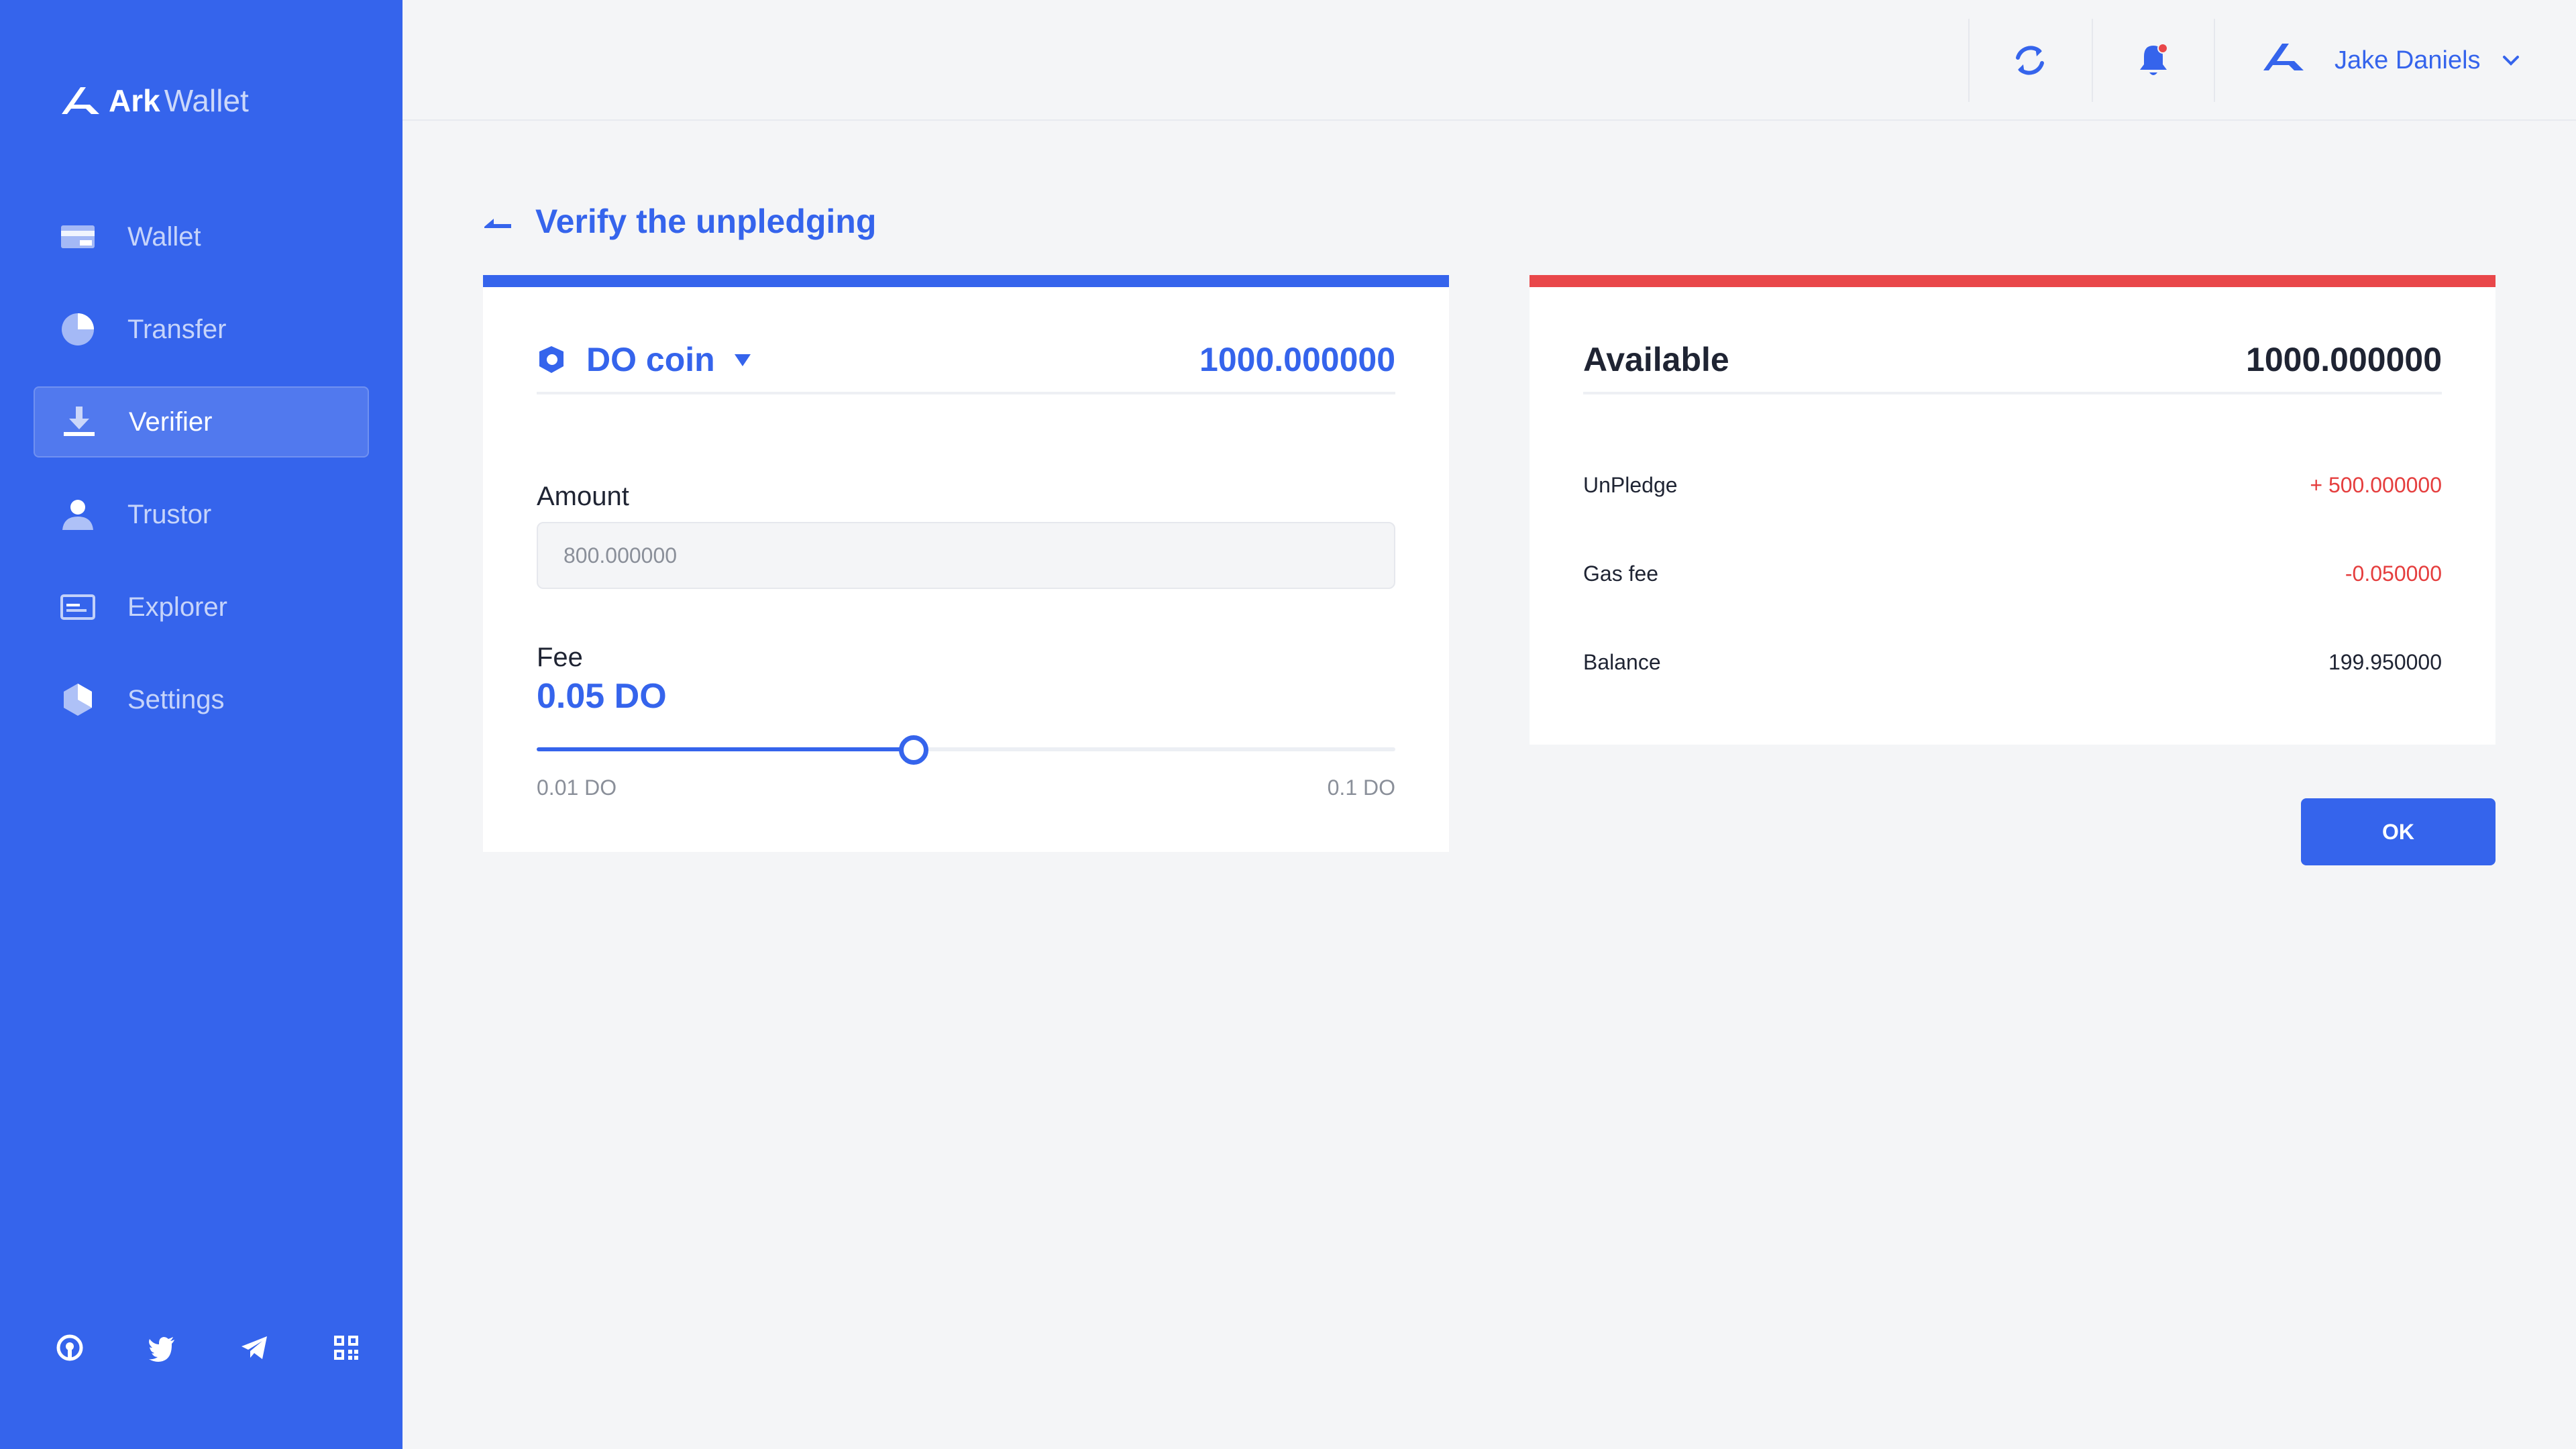 Image resolution: width=2576 pixels, height=1449 pixels. What do you see at coordinates (134, 100) in the screenshot?
I see `brand-name: Ark` at bounding box center [134, 100].